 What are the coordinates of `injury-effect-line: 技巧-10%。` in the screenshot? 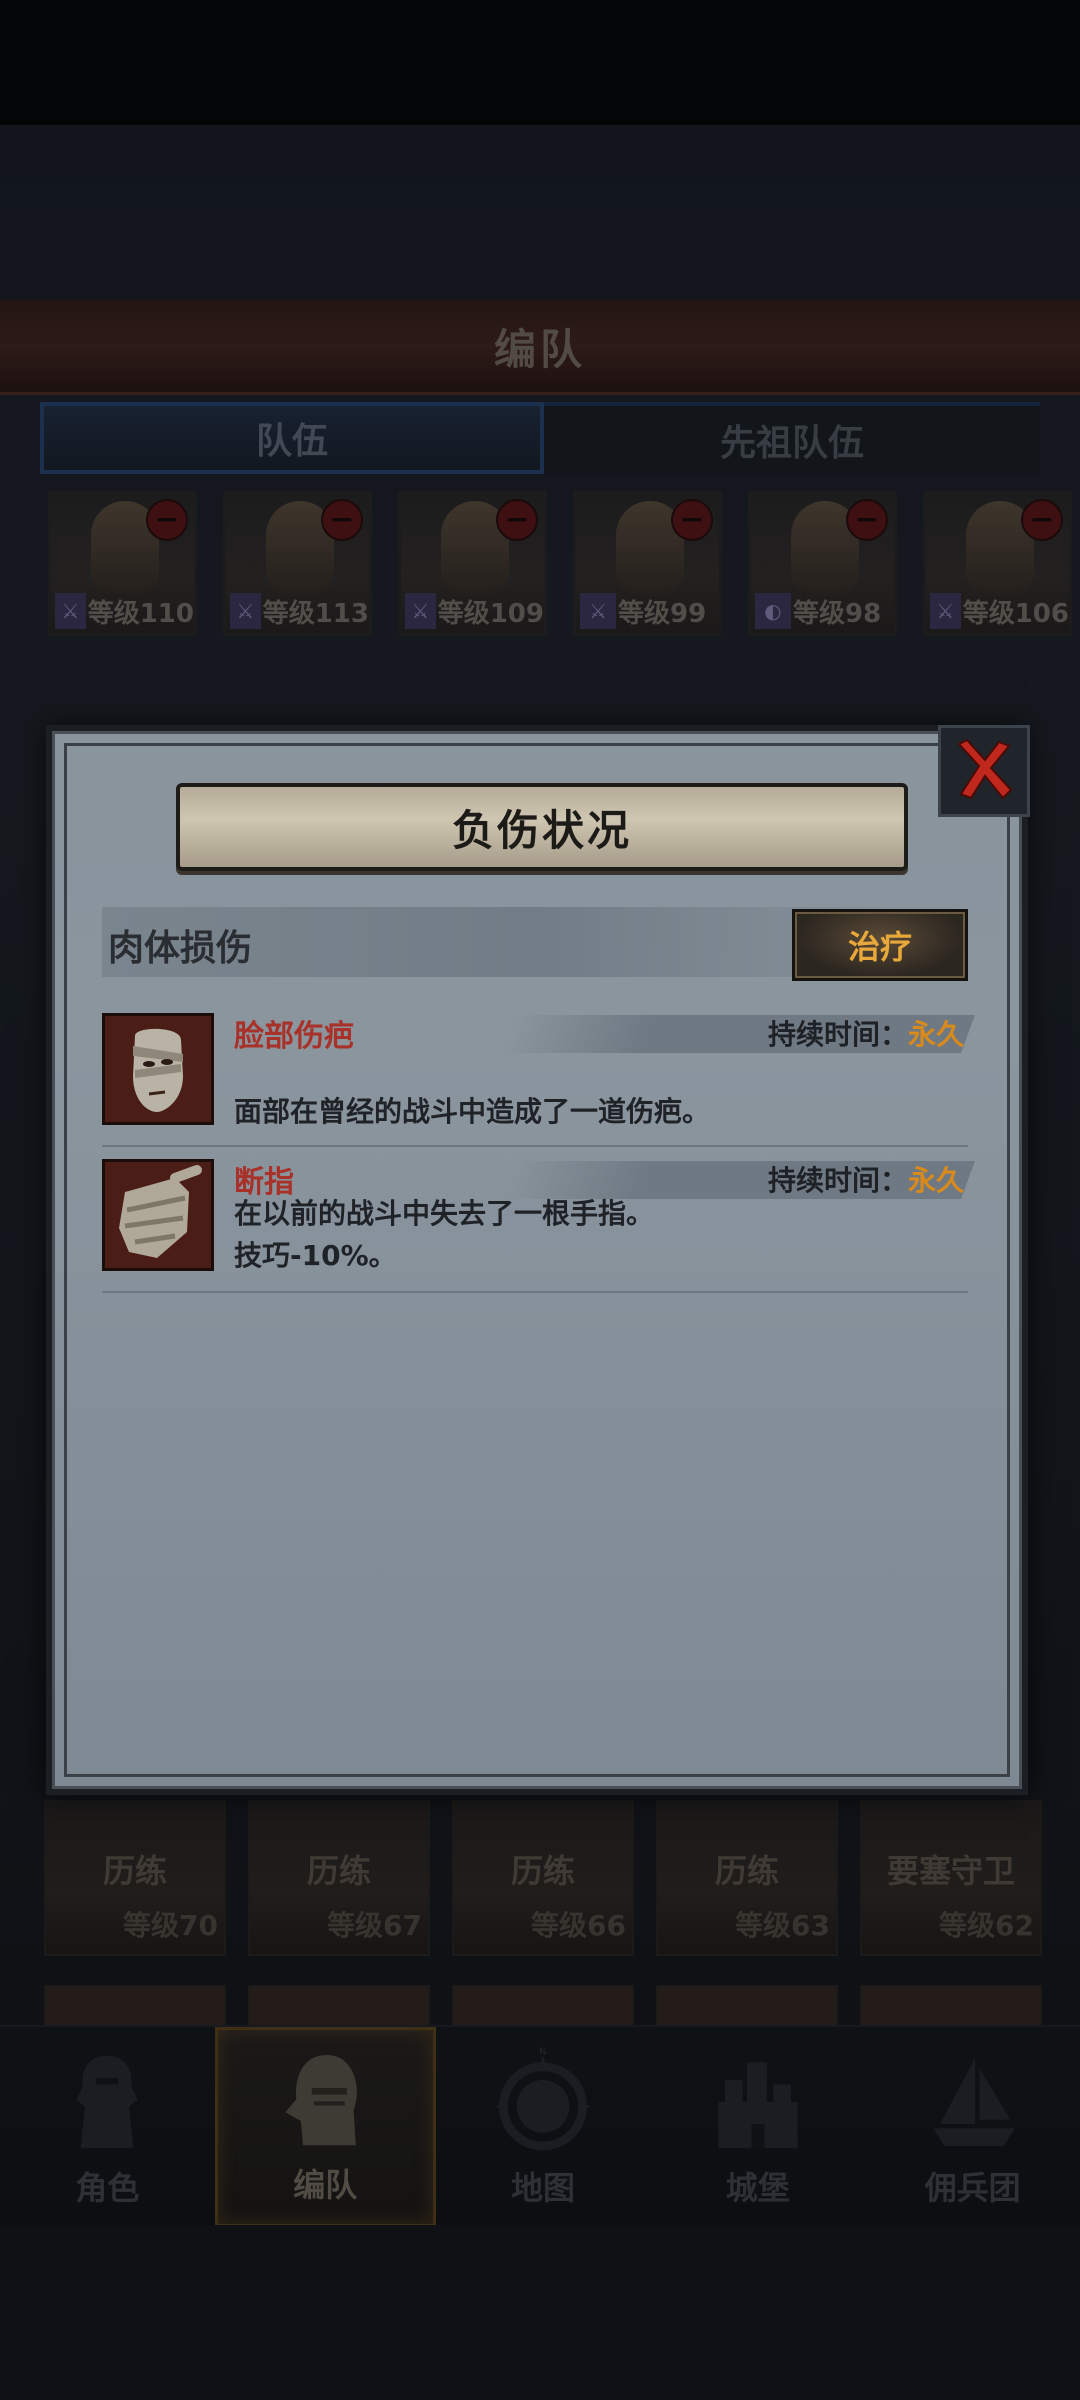 It's located at (315, 1255).